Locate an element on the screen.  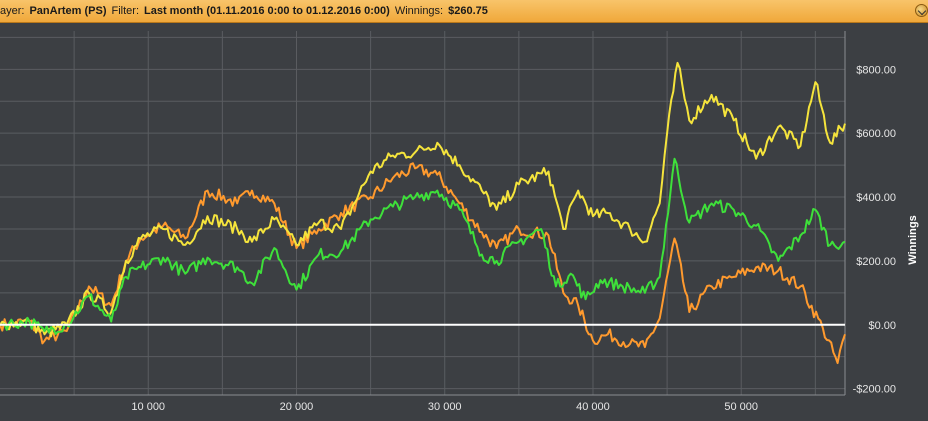
x-tick-label: 40 000 is located at coordinates (593, 407).